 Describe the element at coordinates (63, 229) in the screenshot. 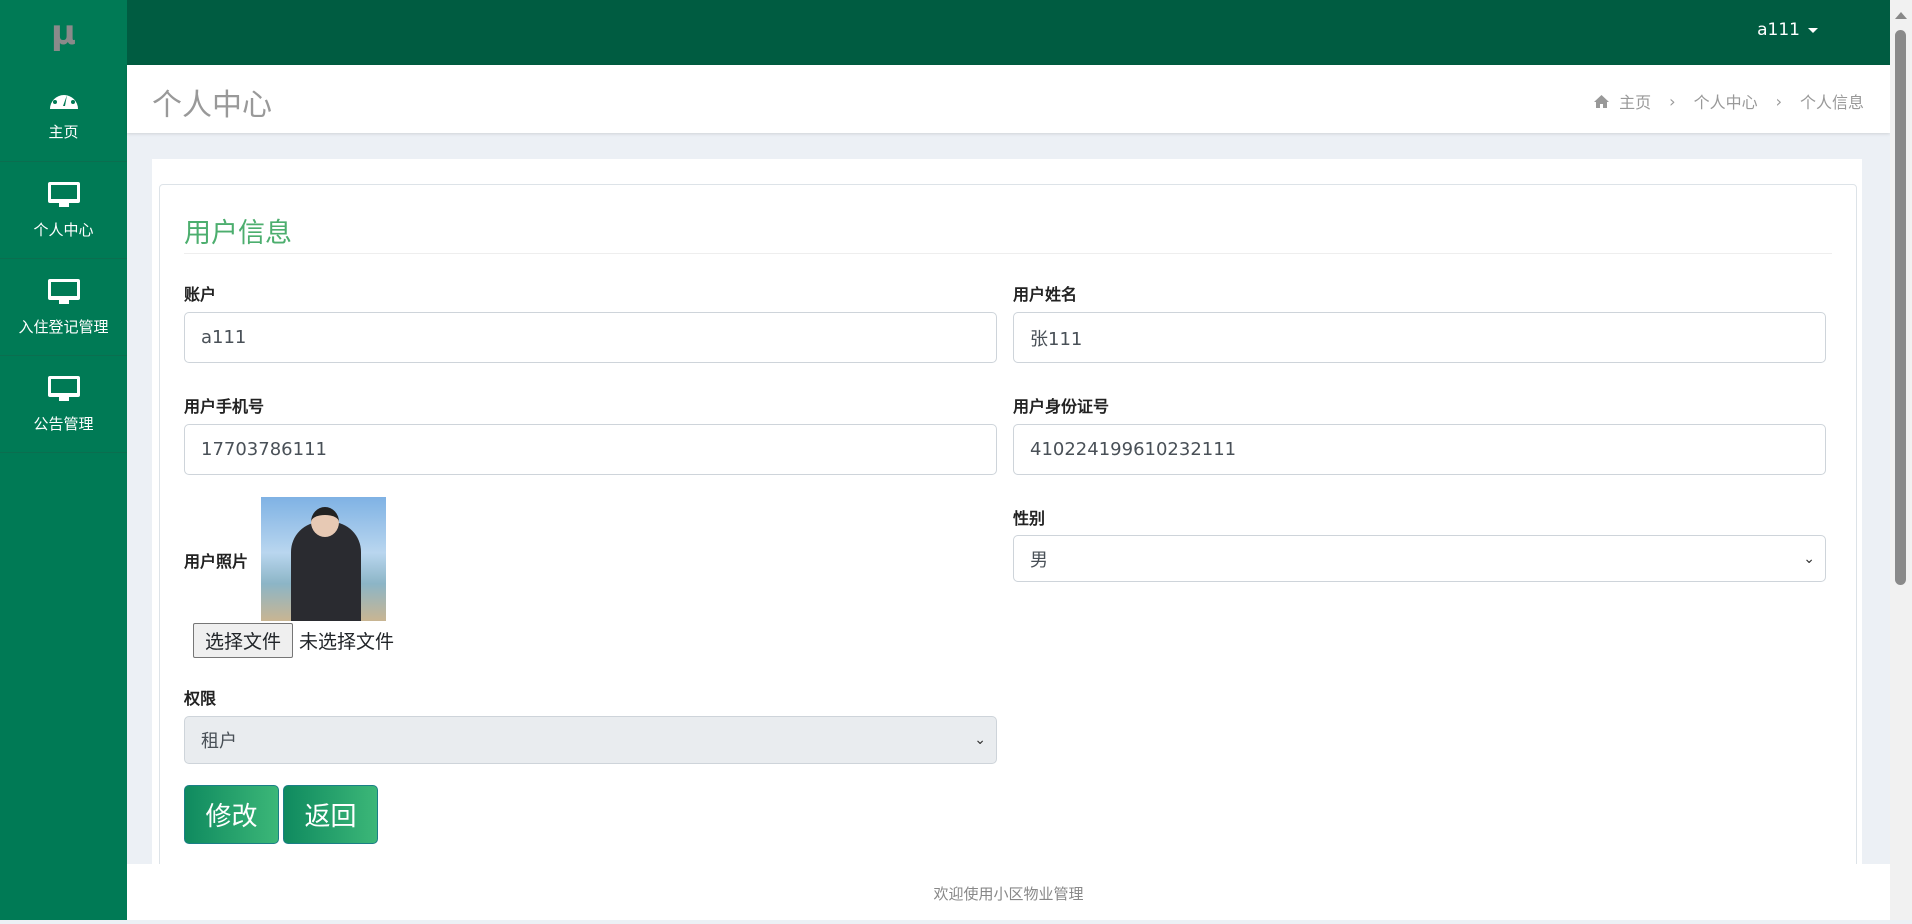

I see `sidebar-item-label: 个人中心` at that location.